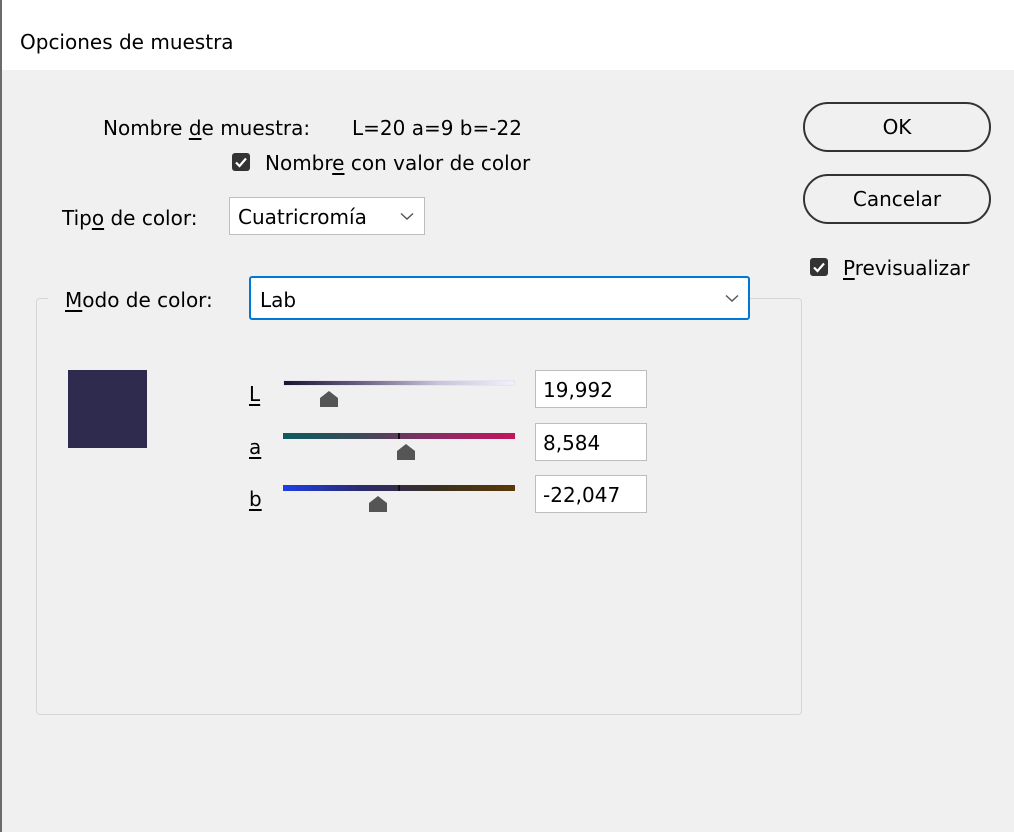 Image resolution: width=1014 pixels, height=832 pixels. I want to click on slider-label-b: b, so click(255, 499).